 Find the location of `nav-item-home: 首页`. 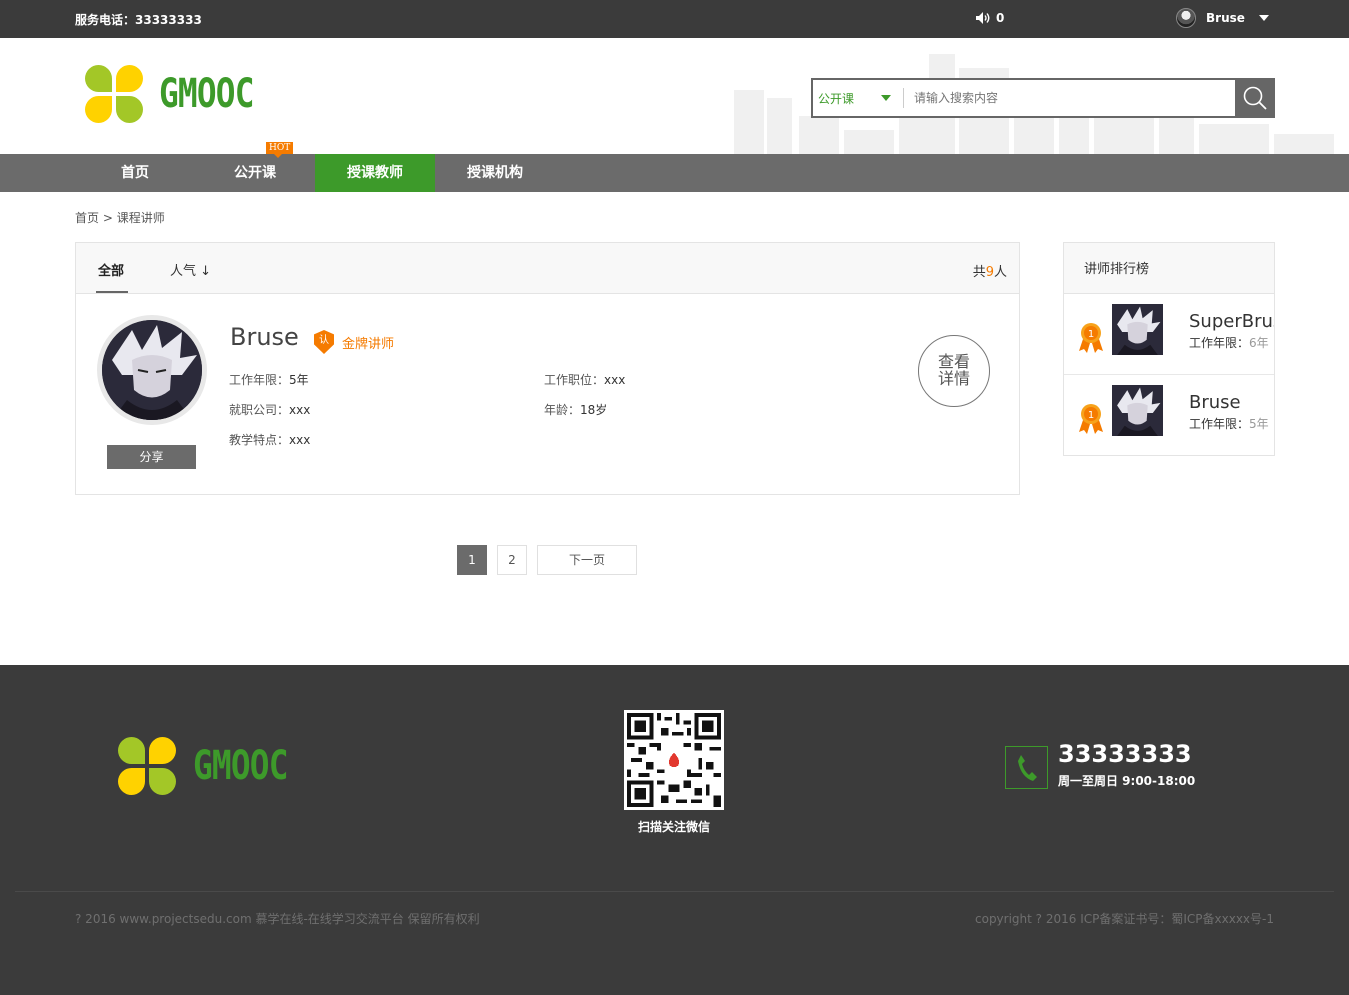

nav-item-home: 首页 is located at coordinates (135, 173).